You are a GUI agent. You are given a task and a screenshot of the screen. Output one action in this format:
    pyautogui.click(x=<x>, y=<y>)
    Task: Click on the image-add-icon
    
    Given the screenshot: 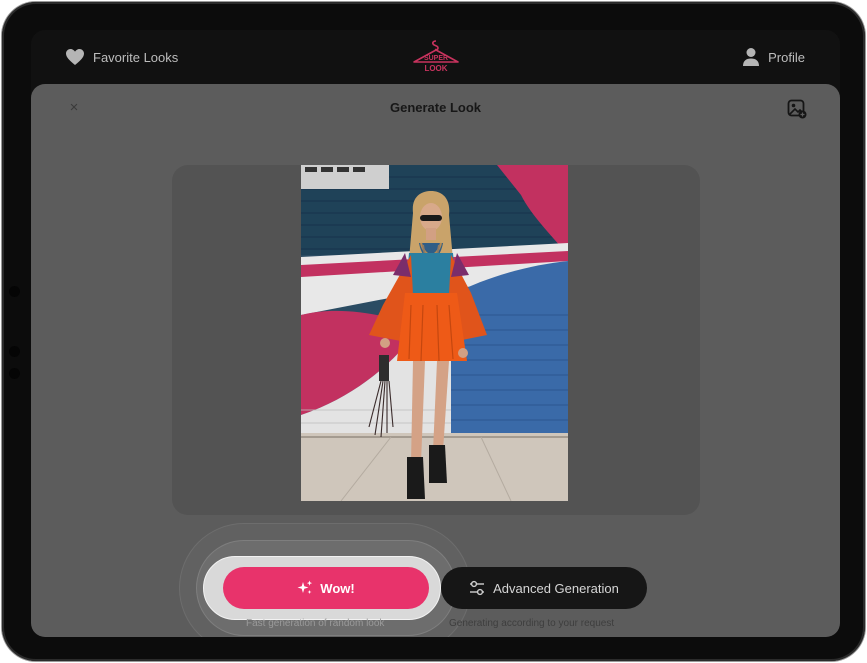 What is the action you would take?
    pyautogui.click(x=797, y=109)
    